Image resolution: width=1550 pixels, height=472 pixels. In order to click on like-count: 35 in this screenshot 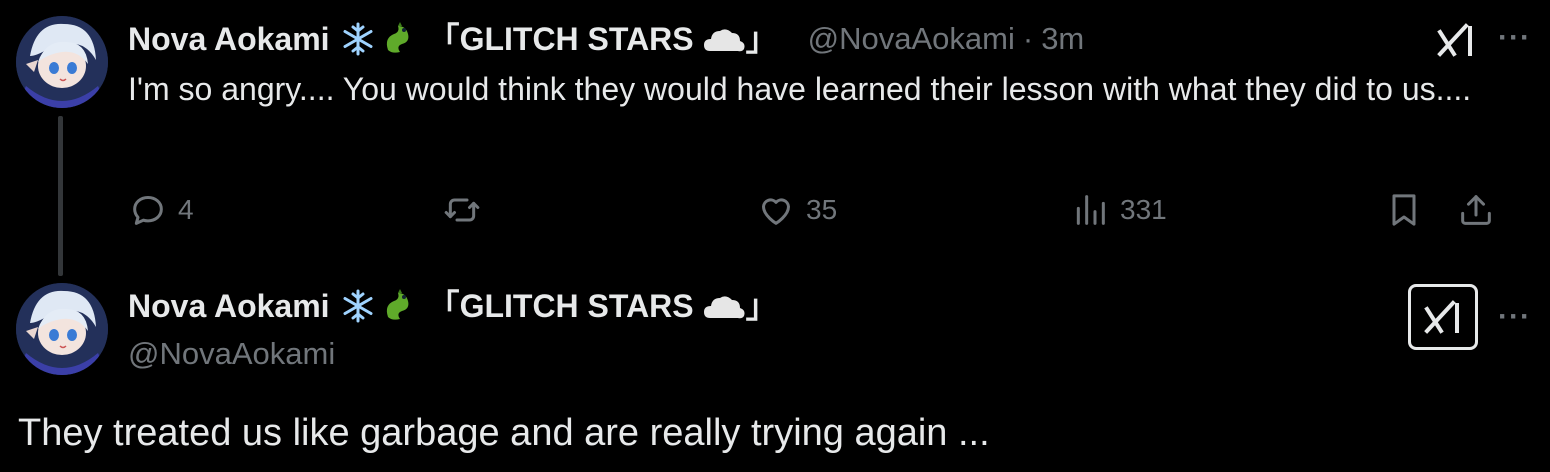, I will do `click(822, 209)`.